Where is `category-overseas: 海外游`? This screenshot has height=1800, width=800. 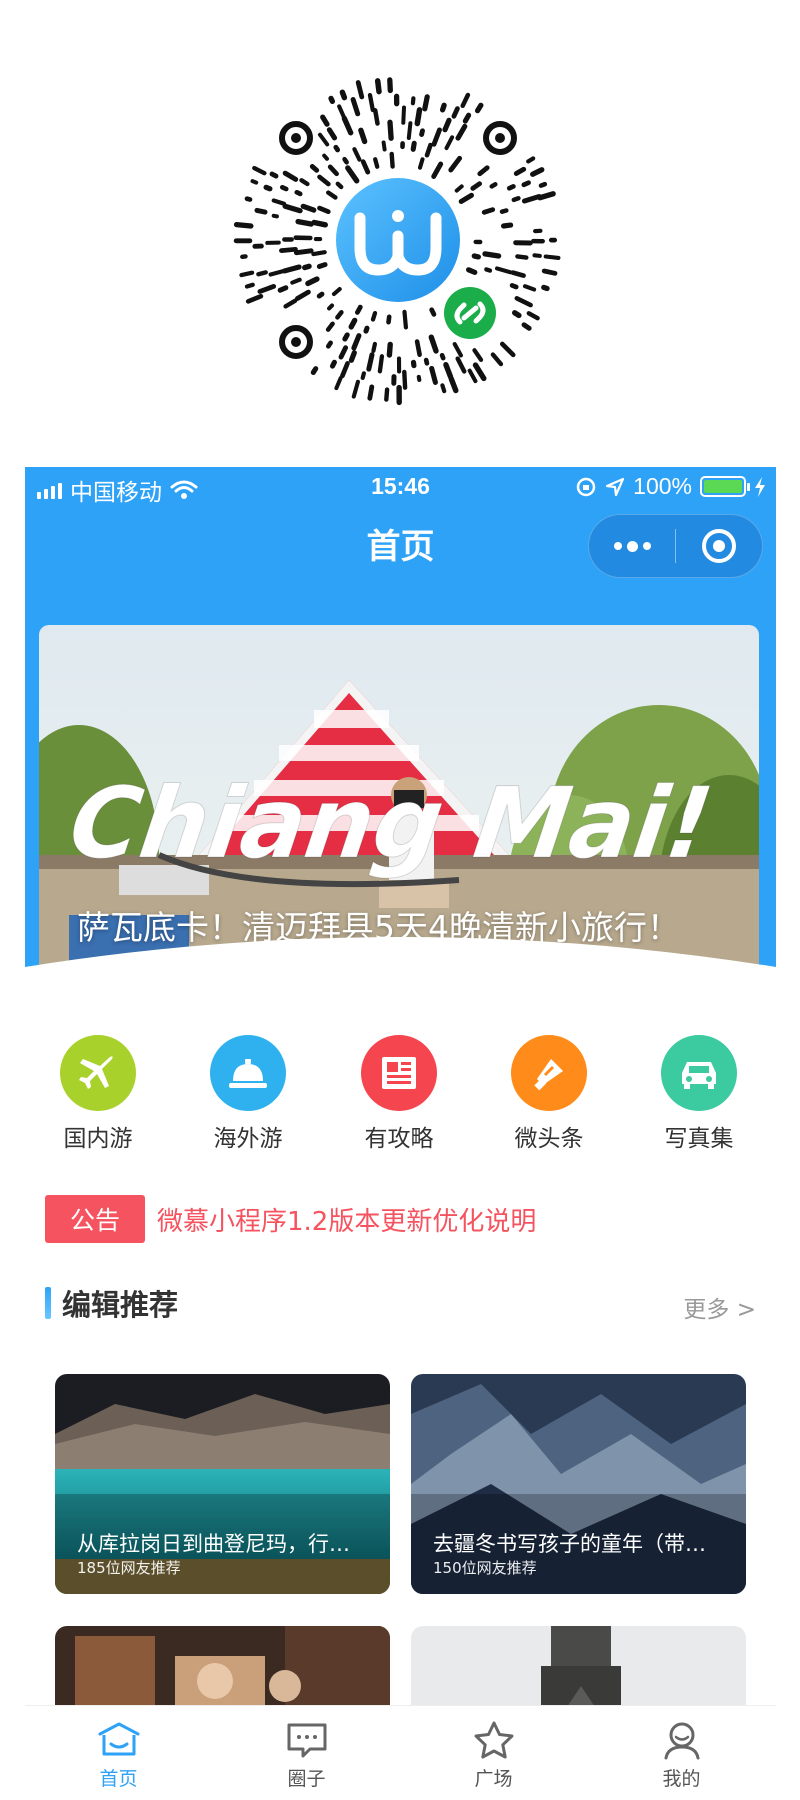
category-overseas: 海外游 is located at coordinates (248, 1094).